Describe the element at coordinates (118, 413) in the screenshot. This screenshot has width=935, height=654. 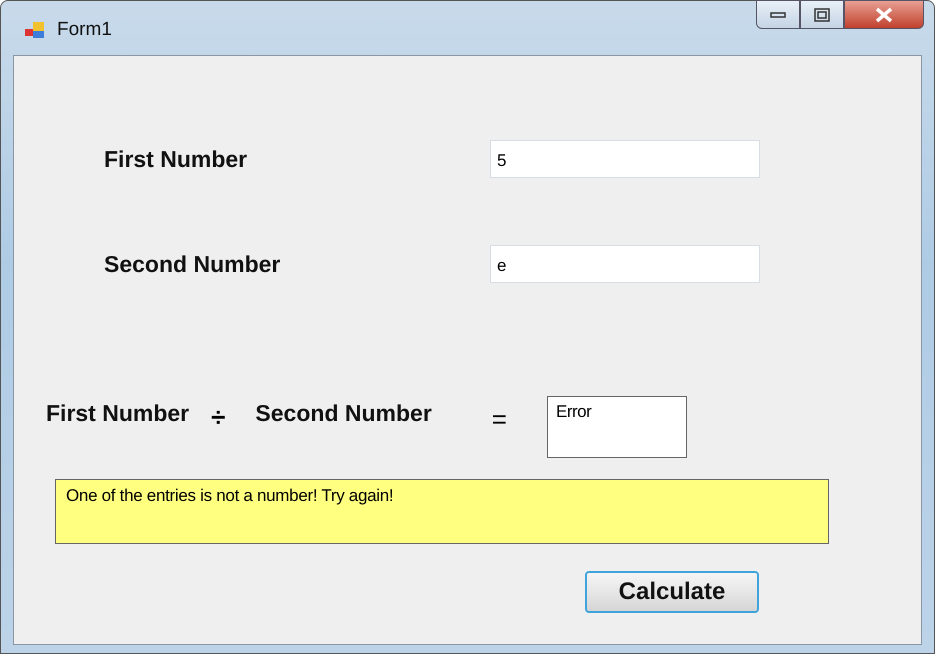
I see `expression-label: First Number` at that location.